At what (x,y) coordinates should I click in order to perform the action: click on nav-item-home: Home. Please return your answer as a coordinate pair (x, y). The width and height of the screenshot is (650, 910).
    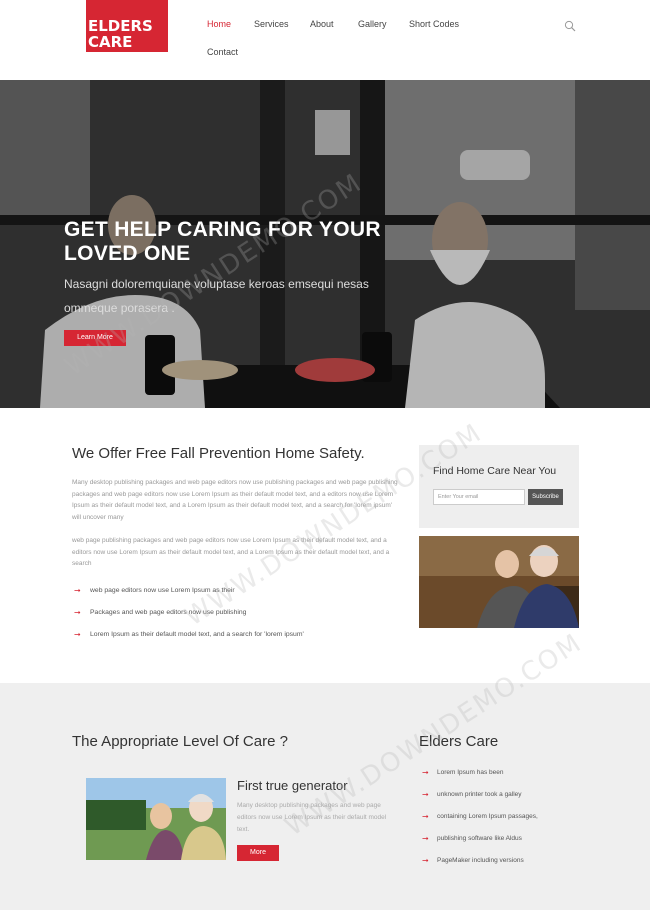
    Looking at the image, I should click on (219, 24).